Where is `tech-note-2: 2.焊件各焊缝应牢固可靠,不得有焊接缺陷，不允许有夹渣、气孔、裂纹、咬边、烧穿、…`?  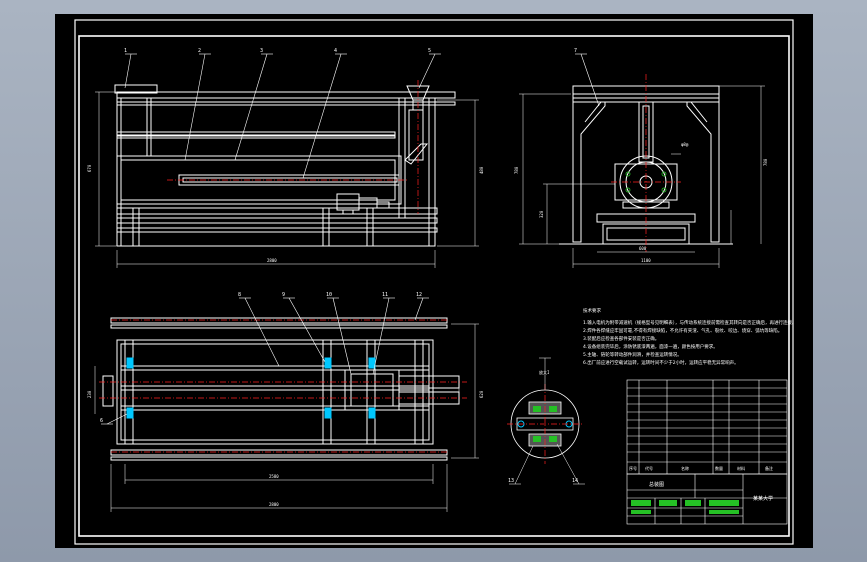 tech-note-2: 2.焊件各焊缝应牢固可靠,不得有焊接缺陷，不允许有夹渣、气孔、裂纹、咬边、烧穿、… is located at coordinates (682, 330).